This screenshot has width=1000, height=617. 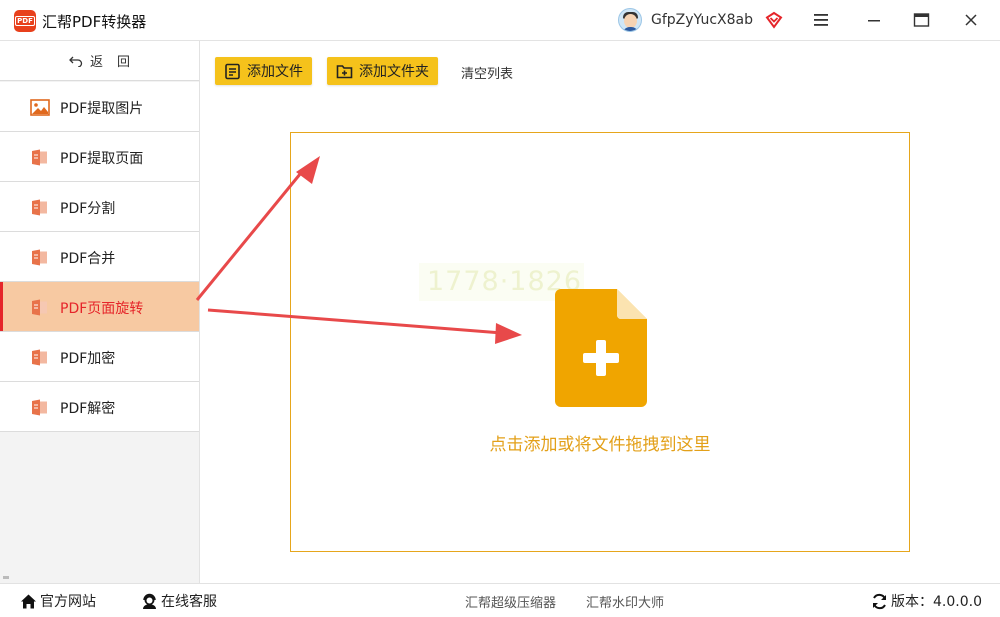 What do you see at coordinates (874, 20) in the screenshot?
I see `minimize-icon` at bounding box center [874, 20].